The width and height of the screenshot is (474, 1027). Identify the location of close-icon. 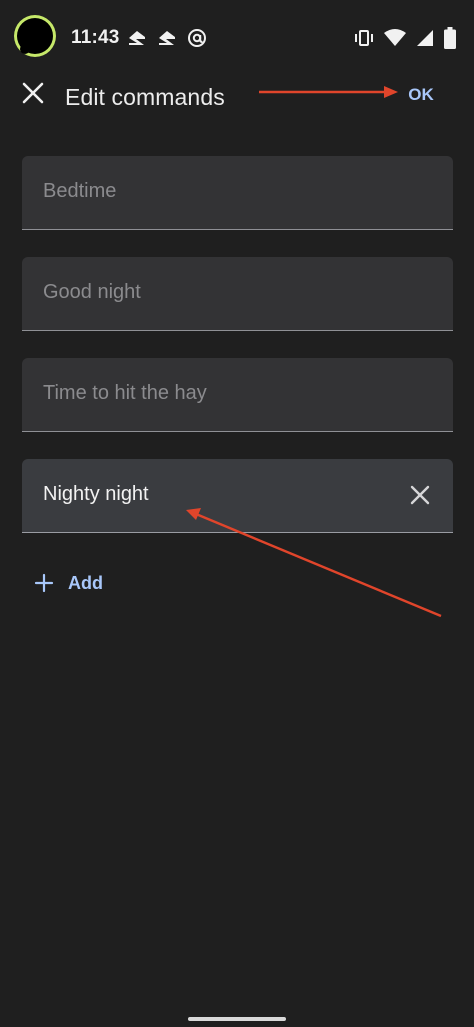
(33, 93).